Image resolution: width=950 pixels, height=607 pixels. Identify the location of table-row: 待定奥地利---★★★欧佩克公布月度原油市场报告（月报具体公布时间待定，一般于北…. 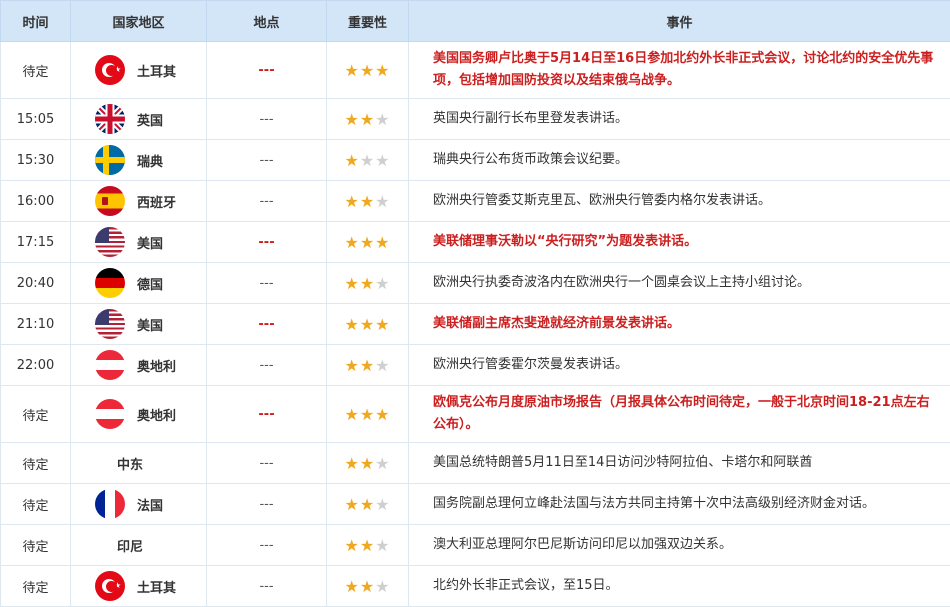
(475, 414).